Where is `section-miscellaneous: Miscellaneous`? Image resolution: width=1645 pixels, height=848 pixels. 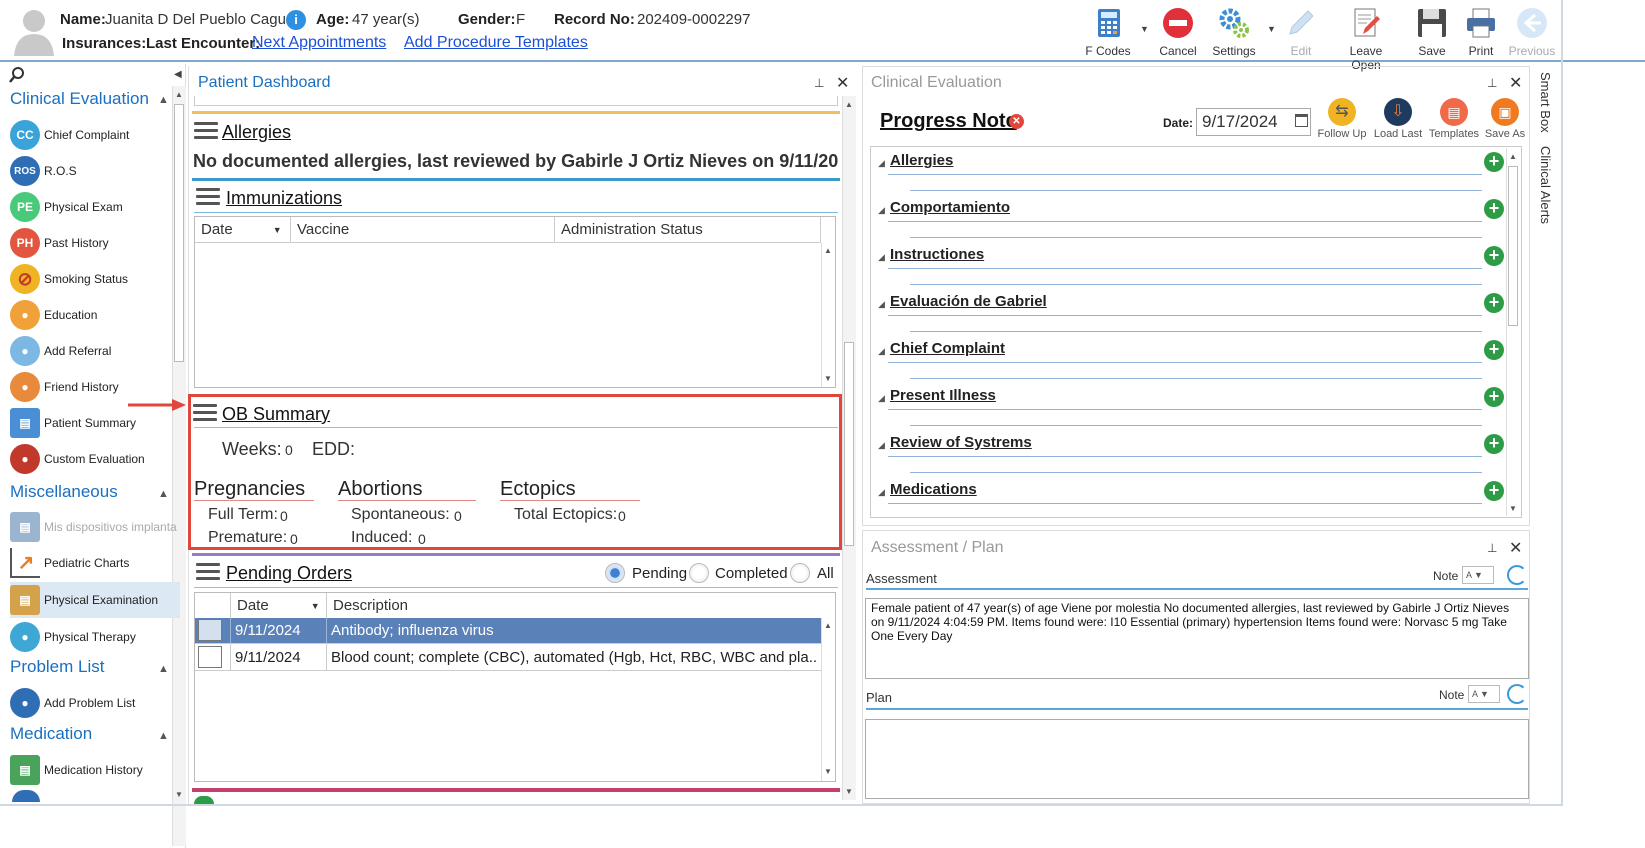
section-miscellaneous: Miscellaneous is located at coordinates (64, 492).